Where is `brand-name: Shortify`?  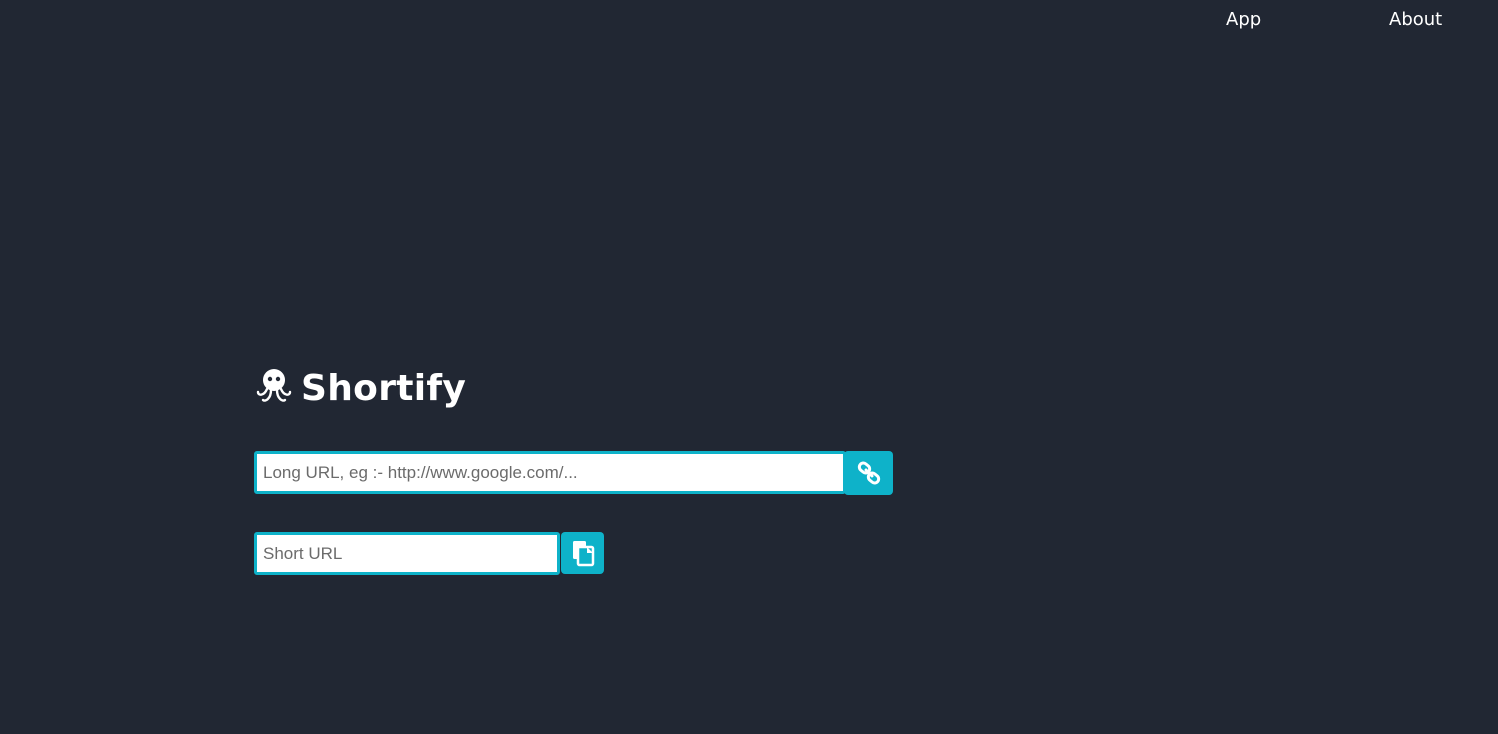 brand-name: Shortify is located at coordinates (384, 388).